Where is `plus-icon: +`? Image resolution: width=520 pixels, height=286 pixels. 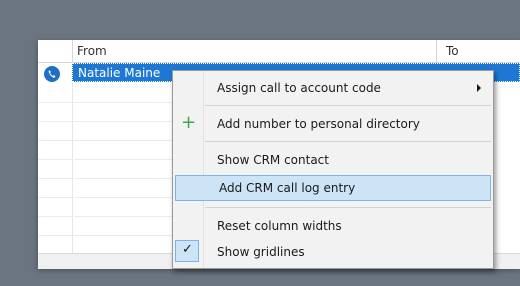 plus-icon: + is located at coordinates (189, 122).